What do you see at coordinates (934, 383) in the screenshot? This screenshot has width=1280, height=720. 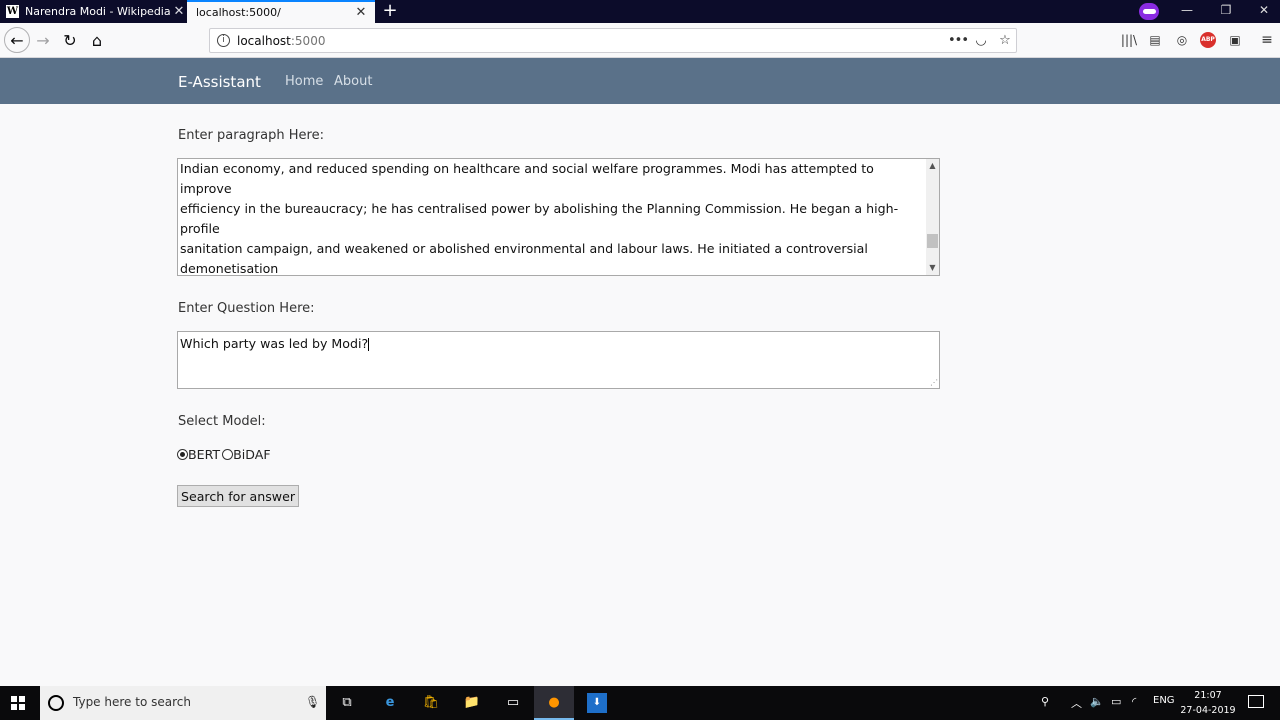 I see `resize-handle-icon: ⋰` at bounding box center [934, 383].